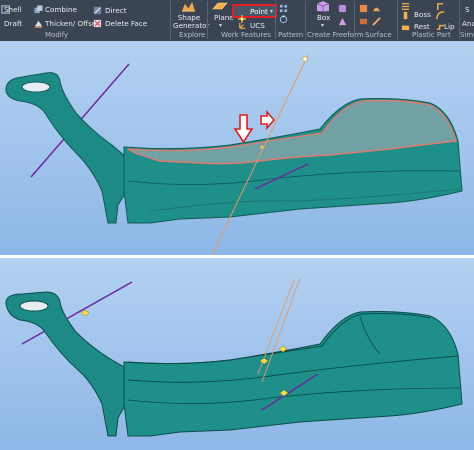 The height and width of the screenshot is (450, 474). What do you see at coordinates (322, 25) in the screenshot?
I see `box-dropdown-chevron-icon: ▾` at bounding box center [322, 25].